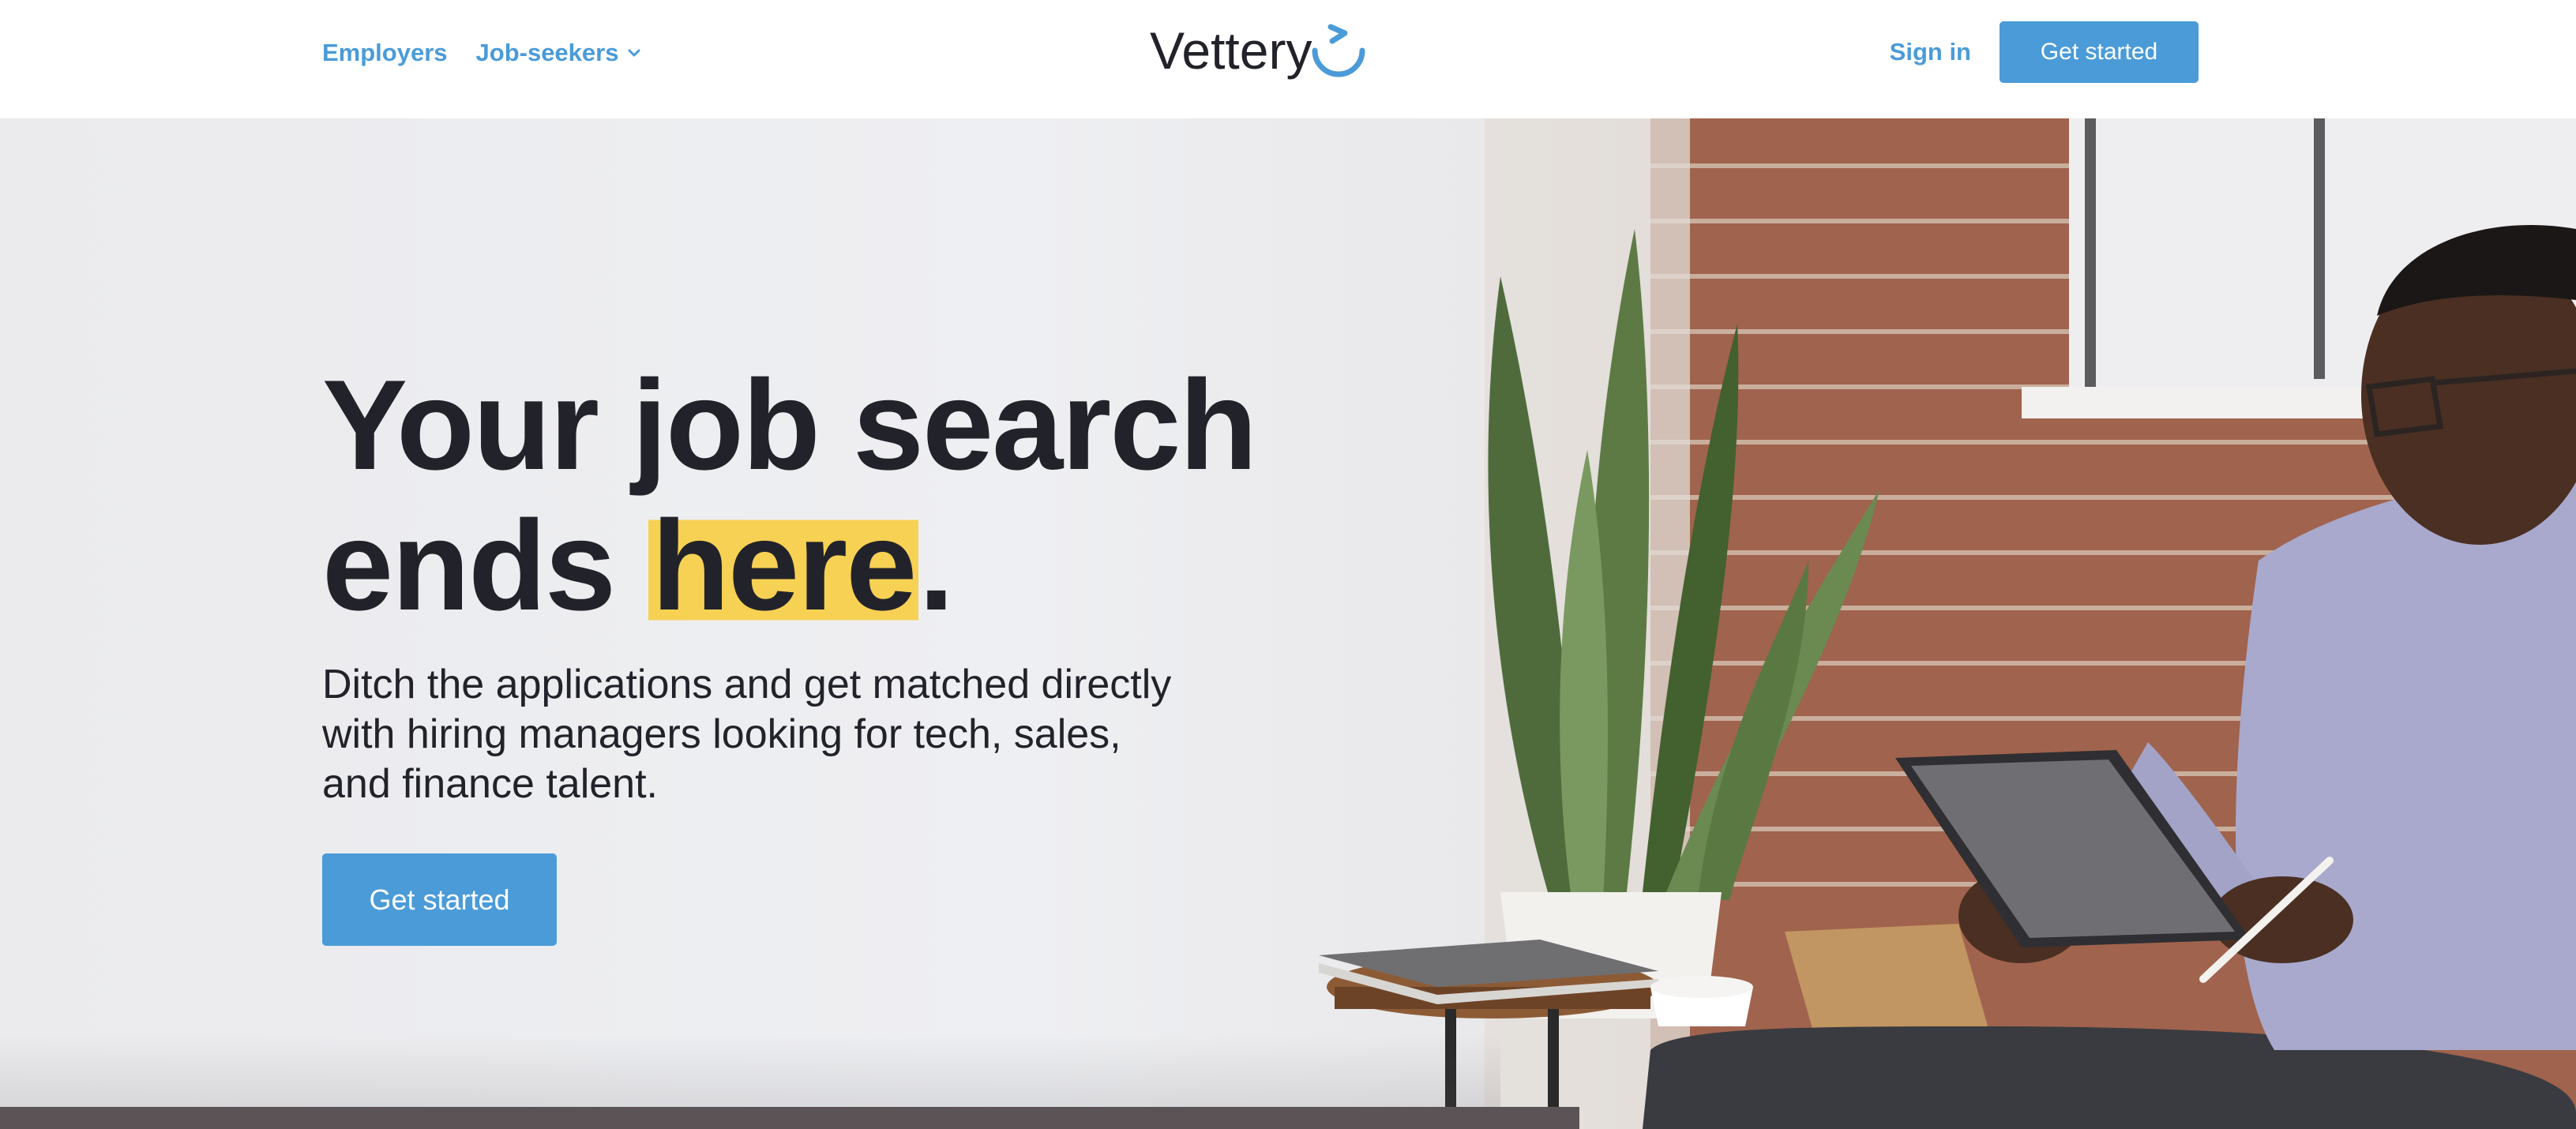 This screenshot has width=2576, height=1129. Describe the element at coordinates (634, 53) in the screenshot. I see `chevron-down-icon` at that location.